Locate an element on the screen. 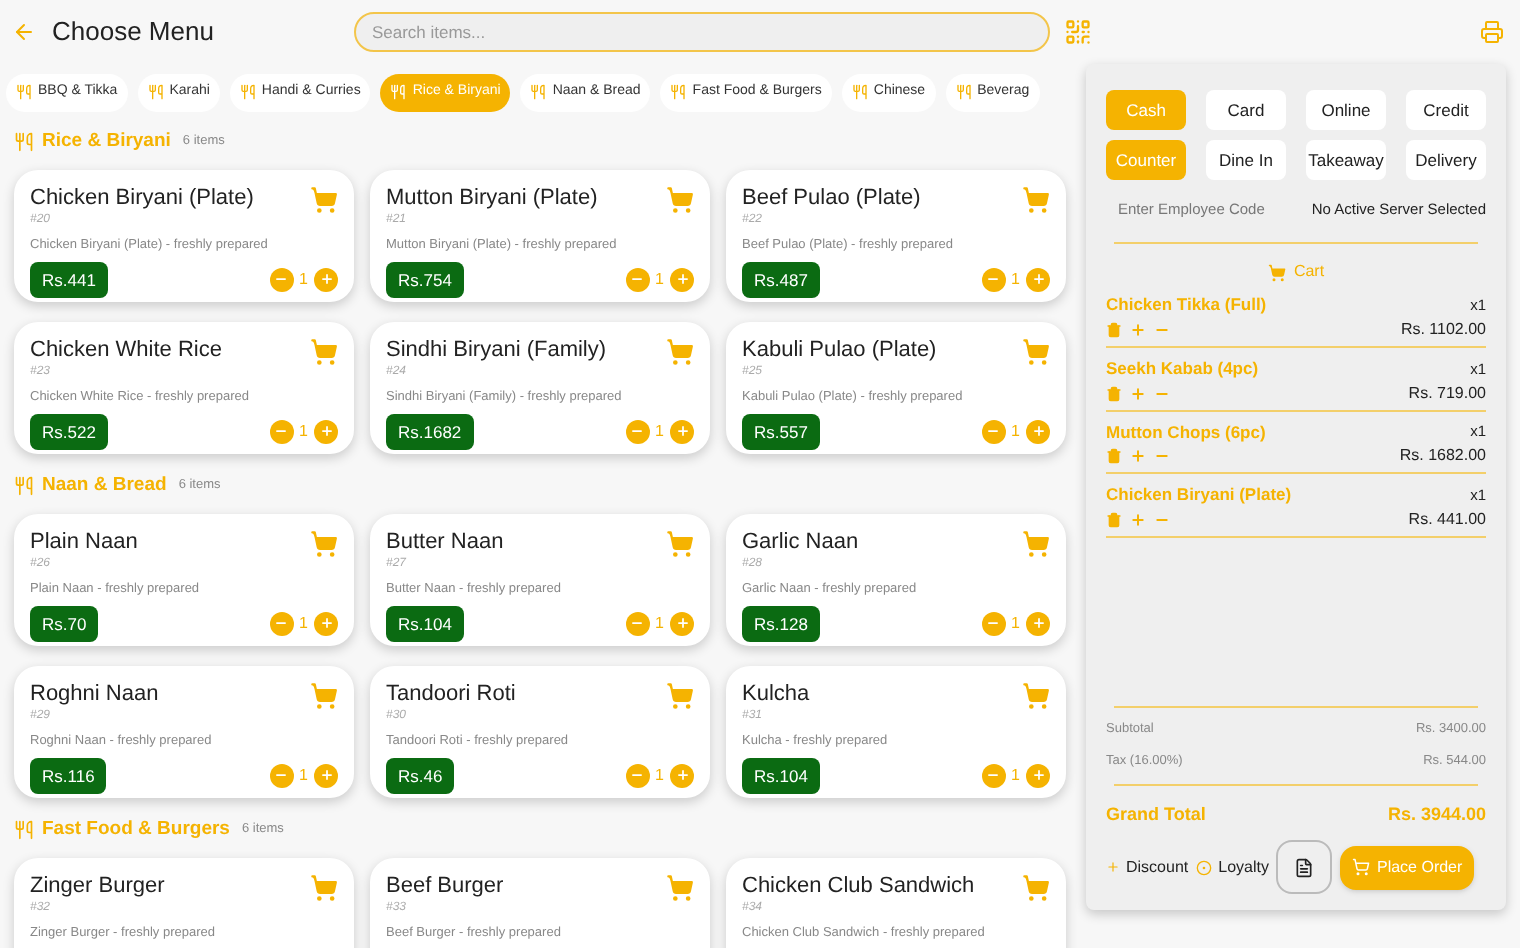 The width and height of the screenshot is (1520, 948). cart-item-name: Chicken Tikka (Full) is located at coordinates (1186, 305).